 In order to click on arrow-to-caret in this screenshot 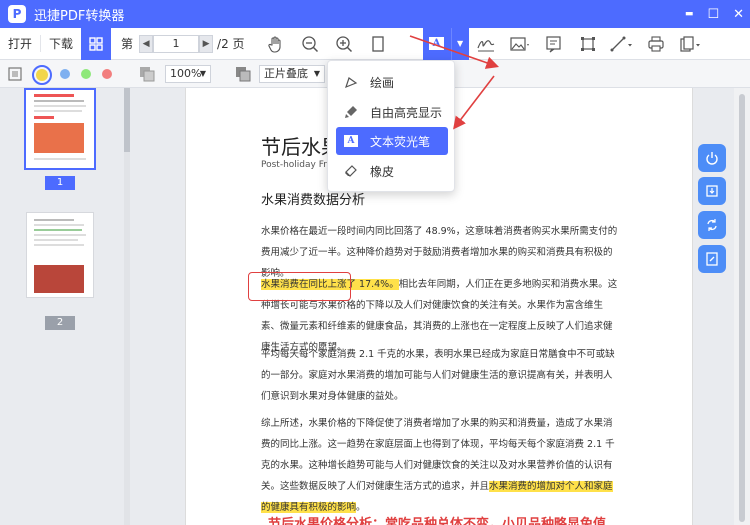, I will do `click(454, 52)`.